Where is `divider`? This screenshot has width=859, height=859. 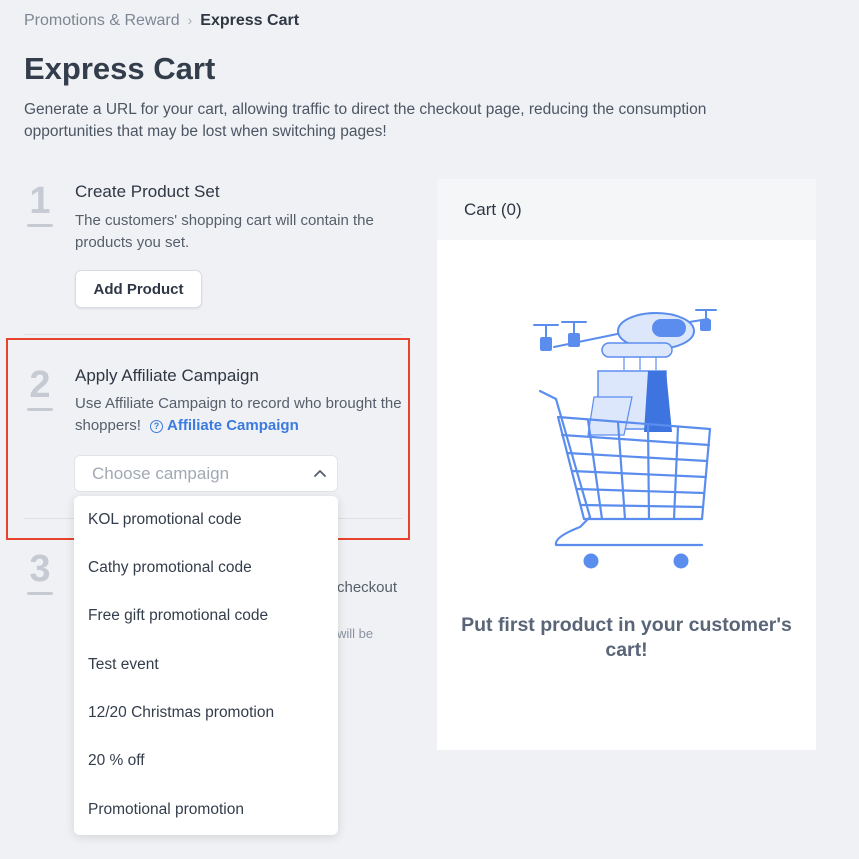
divider is located at coordinates (213, 334).